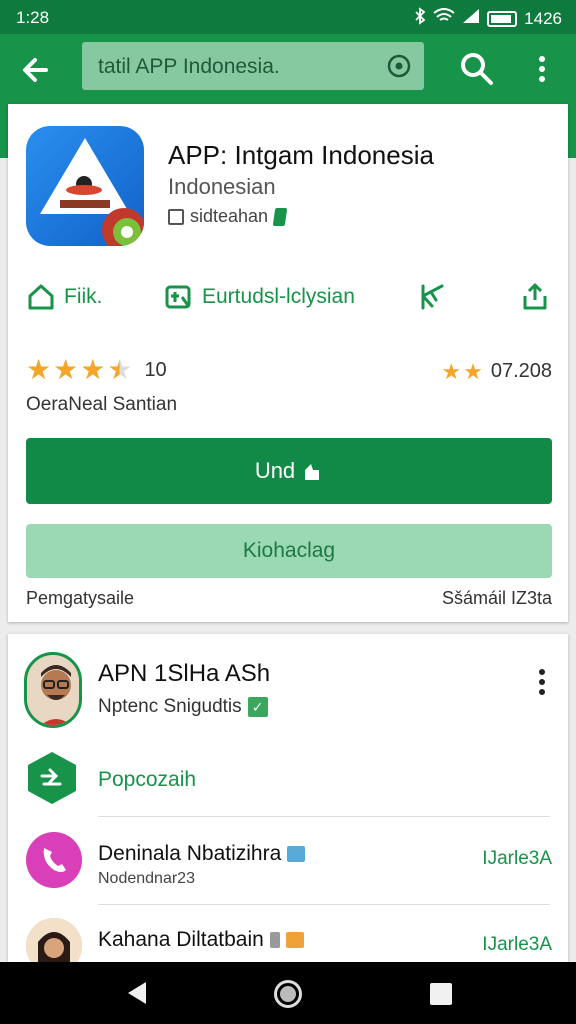 This screenshot has width=576, height=1024. I want to click on secondary-button: Kiohaclag, so click(289, 551).